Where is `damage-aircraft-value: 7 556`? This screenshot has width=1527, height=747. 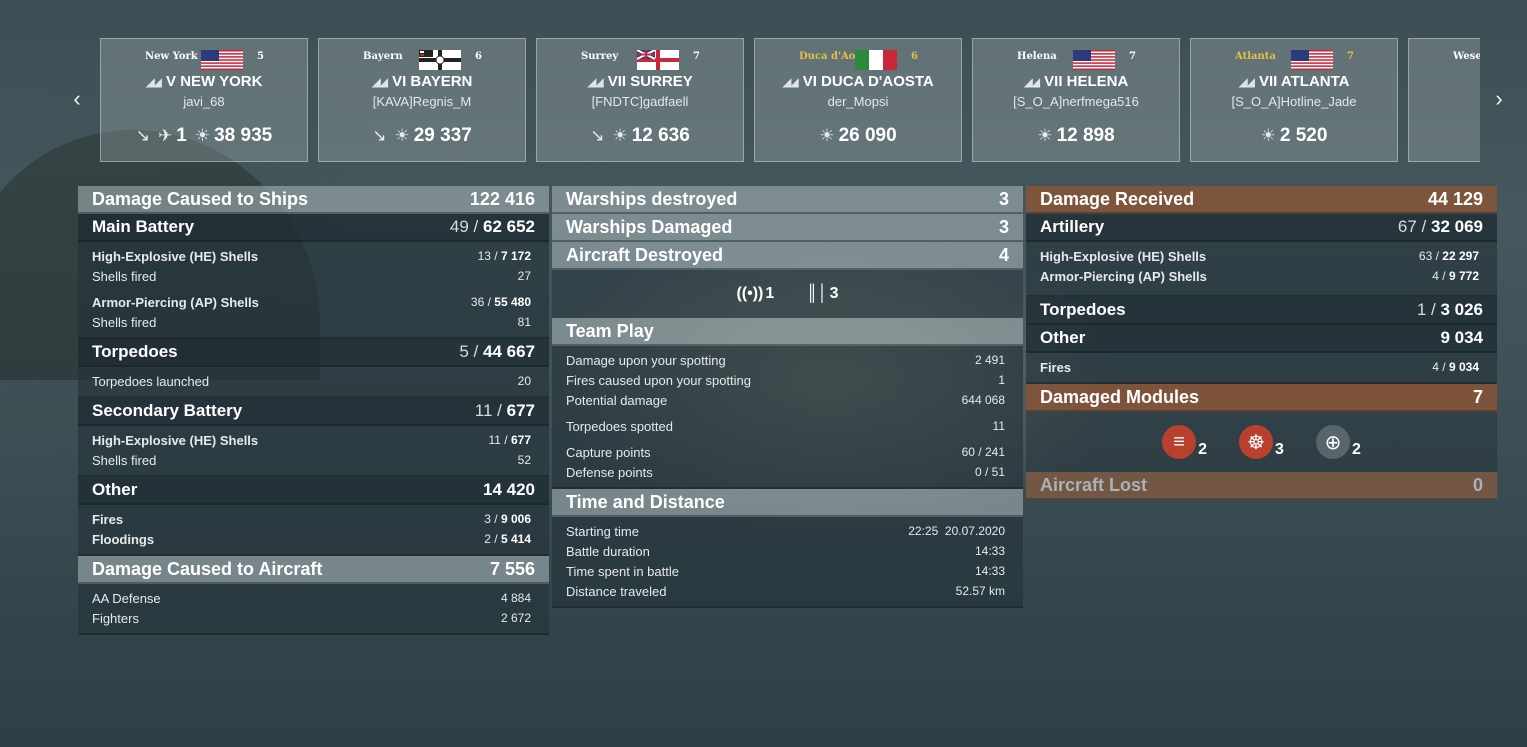
damage-aircraft-value: 7 556 is located at coordinates (512, 568).